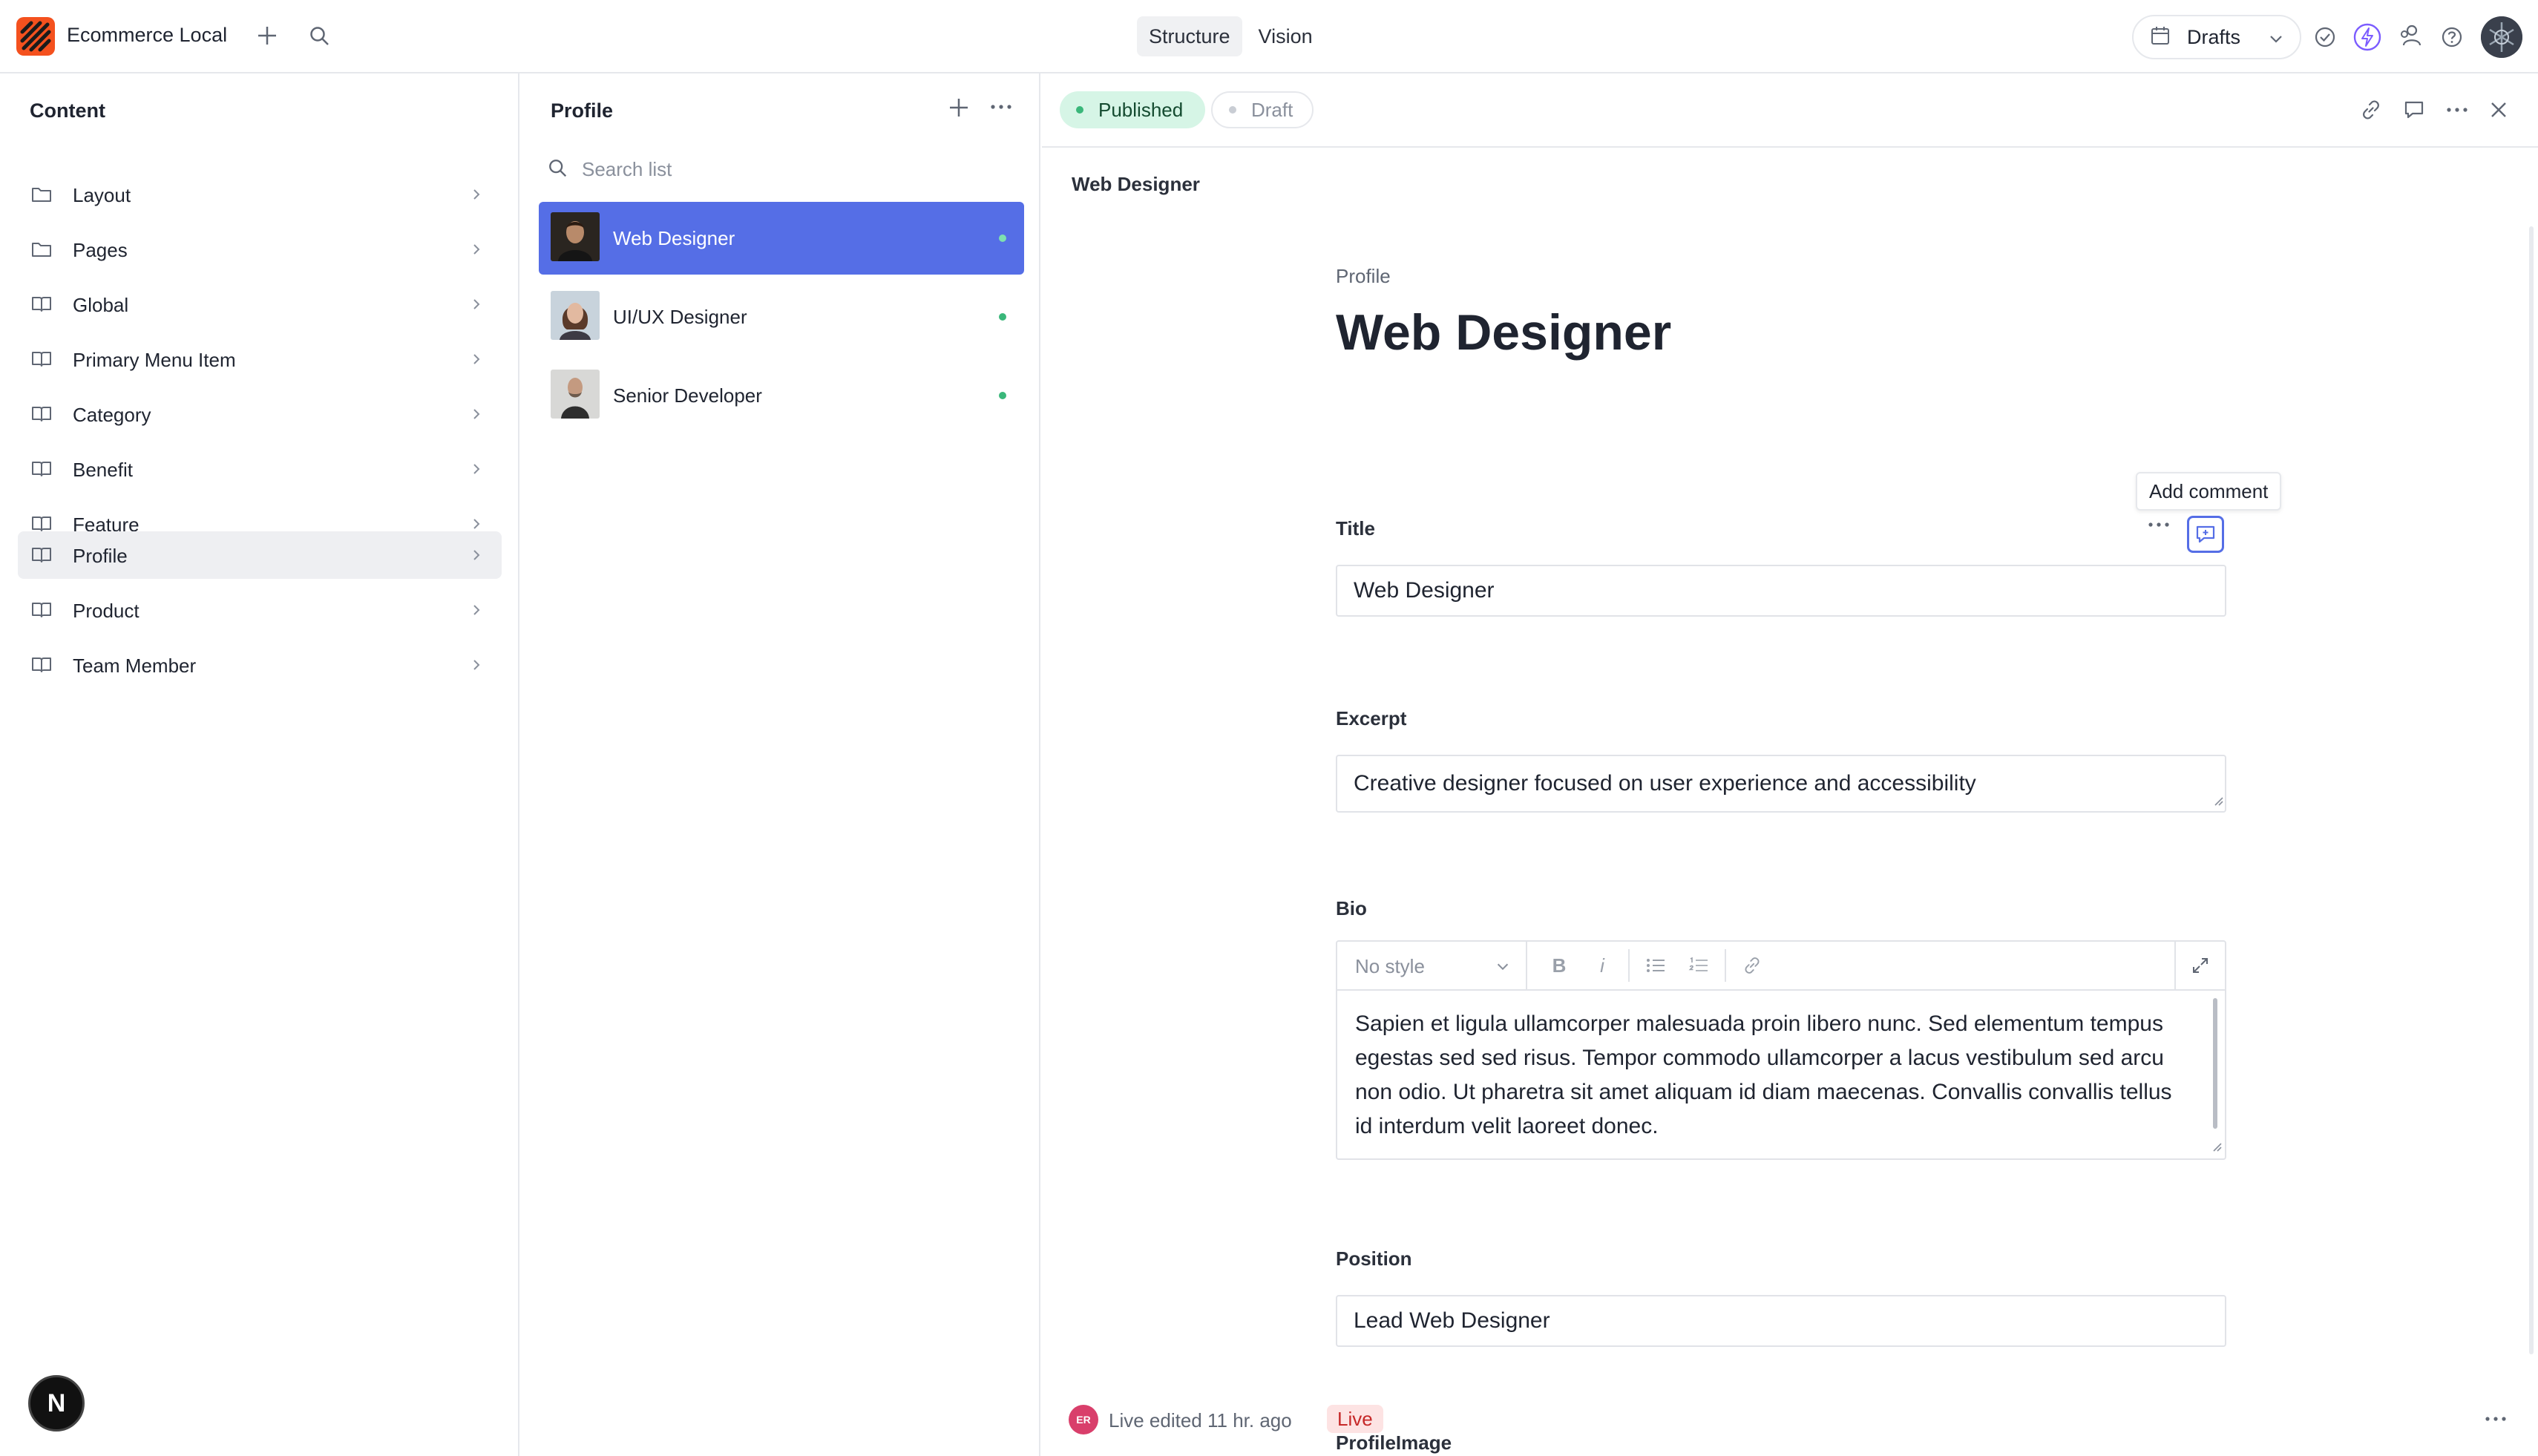 The height and width of the screenshot is (1456, 2538). What do you see at coordinates (260, 194) in the screenshot?
I see `sidebar-item-layout: Layout` at bounding box center [260, 194].